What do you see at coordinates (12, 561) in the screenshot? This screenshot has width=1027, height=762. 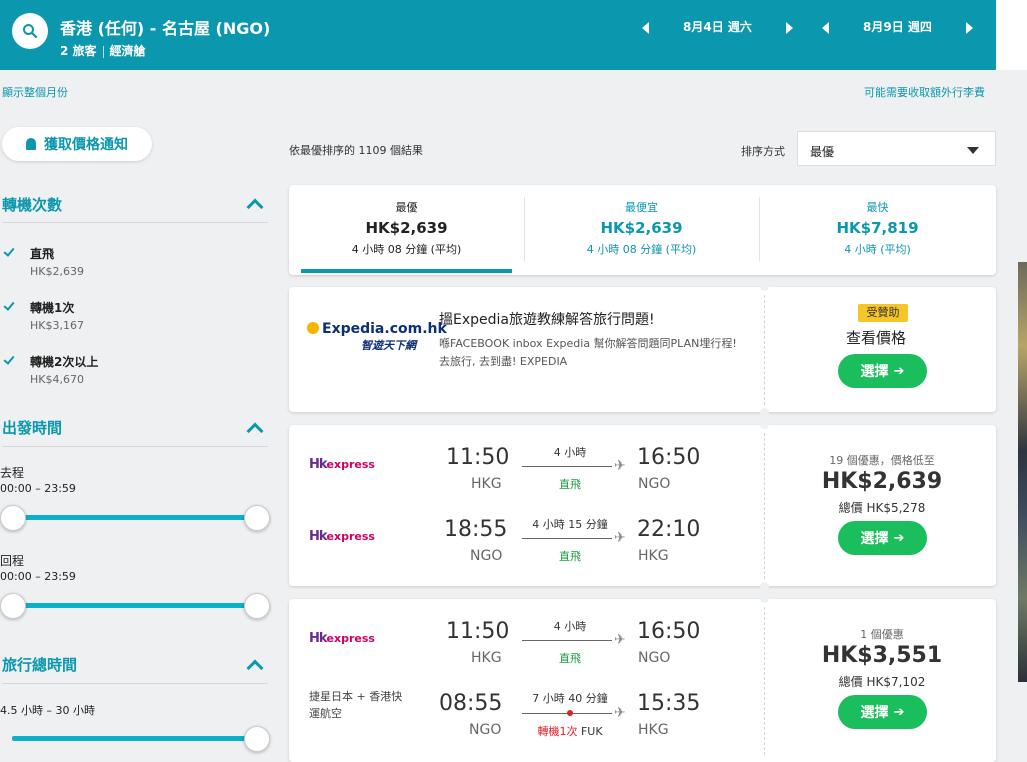 I see `return-label: 回程` at bounding box center [12, 561].